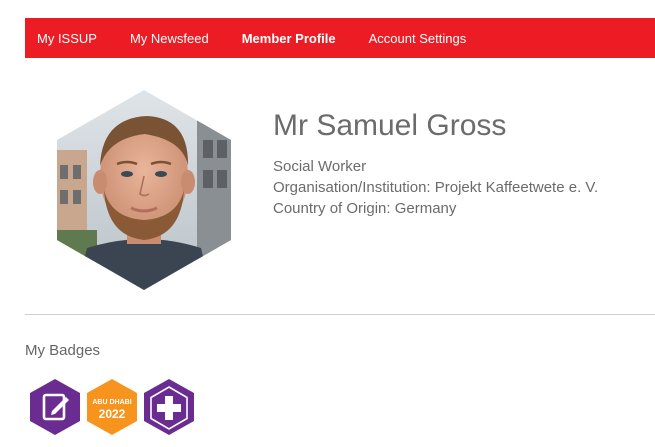 This screenshot has width=655, height=447. What do you see at coordinates (340, 314) in the screenshot?
I see `section-divider` at bounding box center [340, 314].